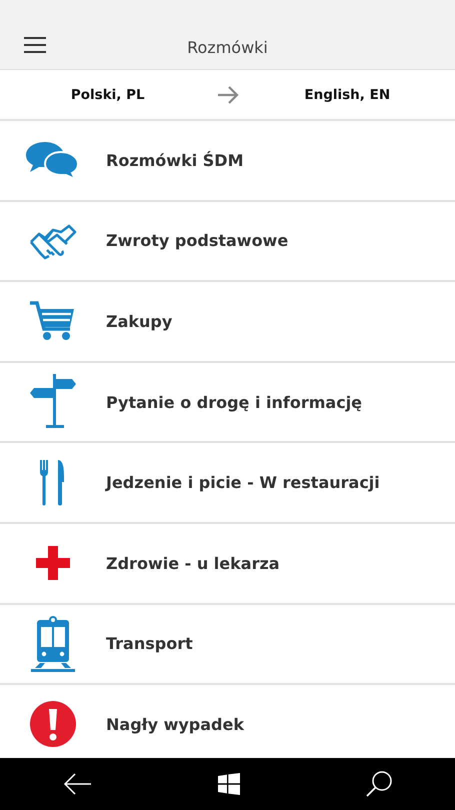  I want to click on category-item: Jedzenie i picie - W restauracji, so click(227, 483).